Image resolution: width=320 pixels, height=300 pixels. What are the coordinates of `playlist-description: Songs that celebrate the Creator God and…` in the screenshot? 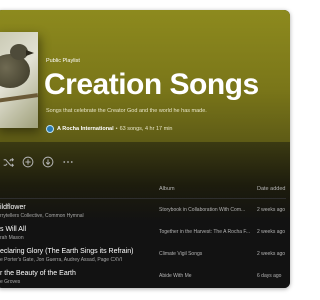 It's located at (126, 111).